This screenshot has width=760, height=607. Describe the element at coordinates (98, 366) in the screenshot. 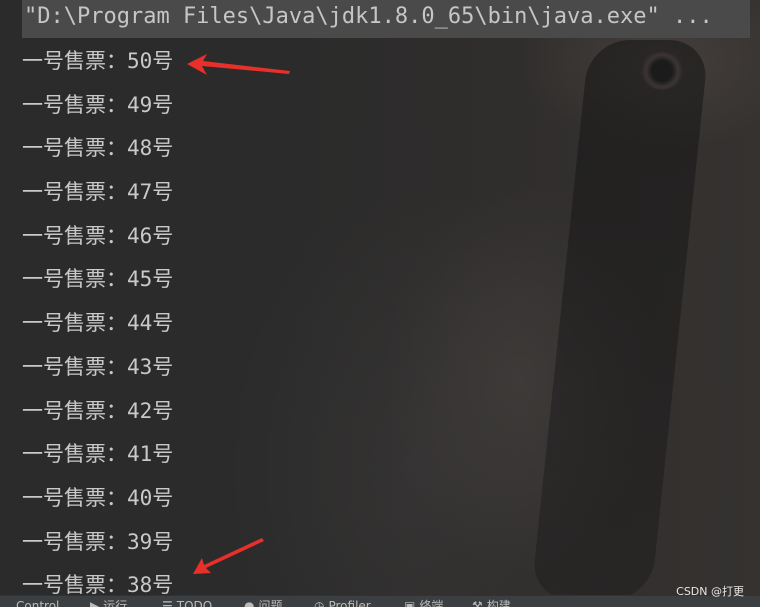

I see `console-line: 一号售票：43号` at that location.